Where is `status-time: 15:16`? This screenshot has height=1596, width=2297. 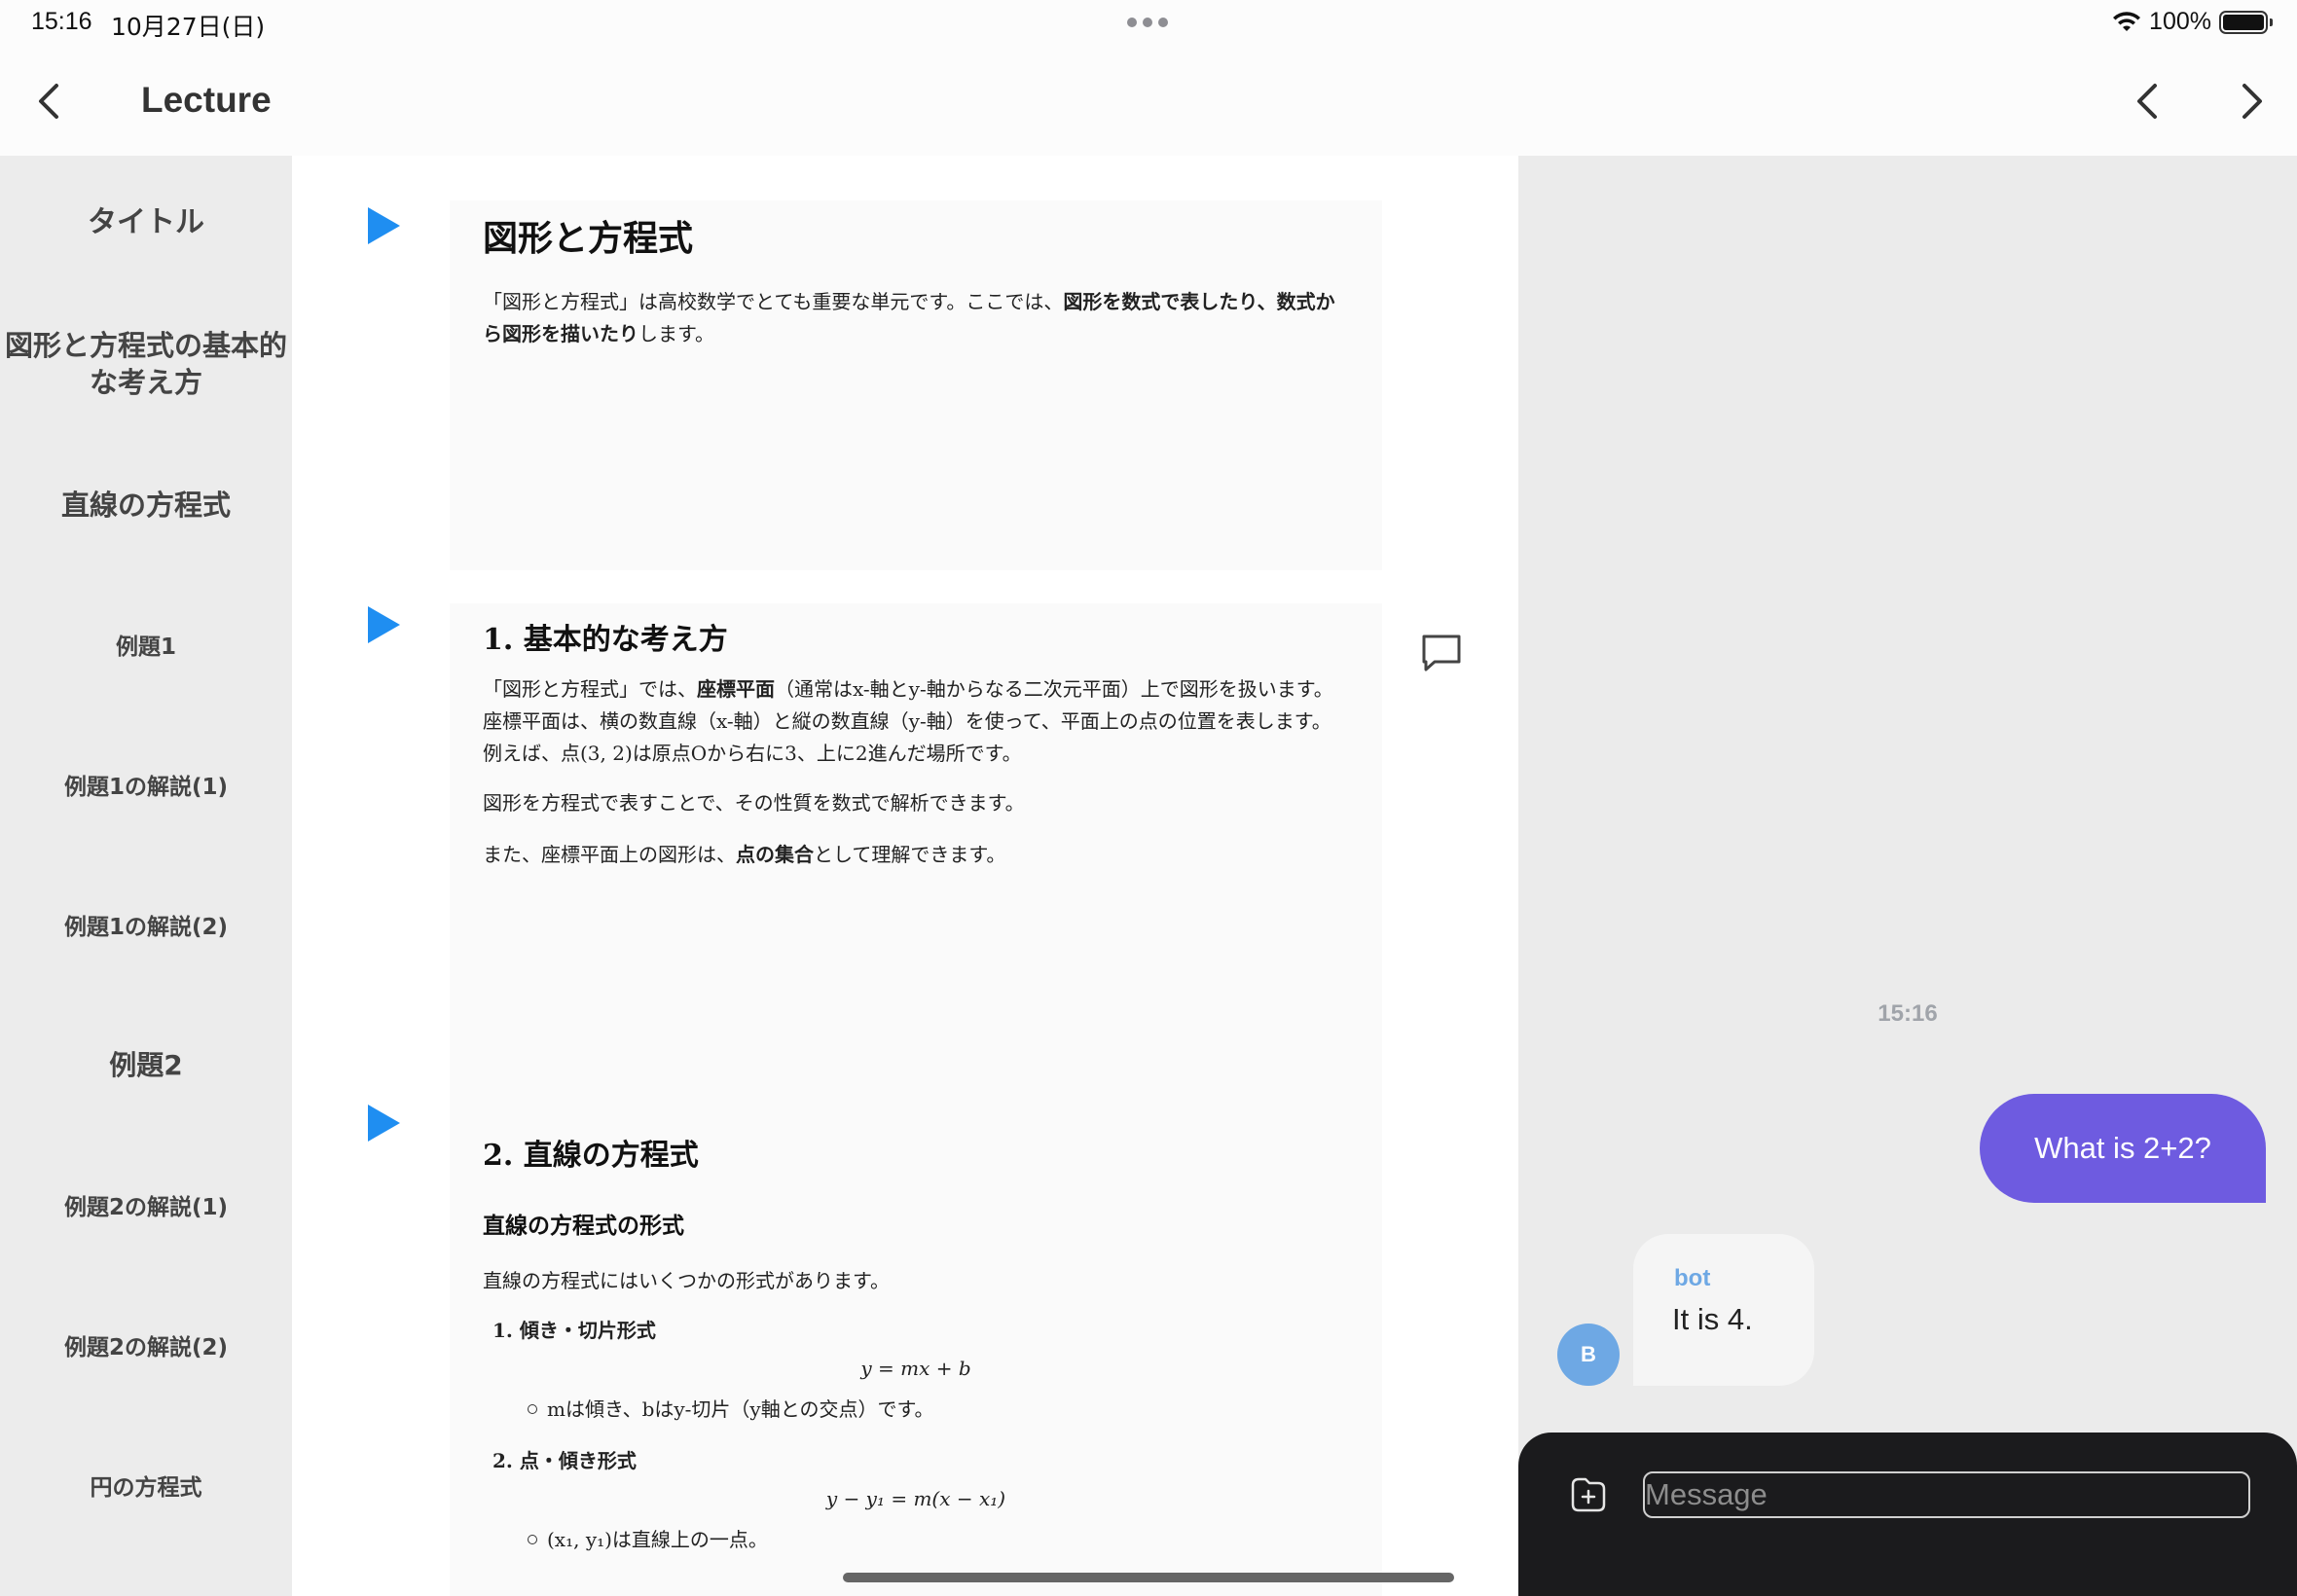 status-time: 15:16 is located at coordinates (61, 21).